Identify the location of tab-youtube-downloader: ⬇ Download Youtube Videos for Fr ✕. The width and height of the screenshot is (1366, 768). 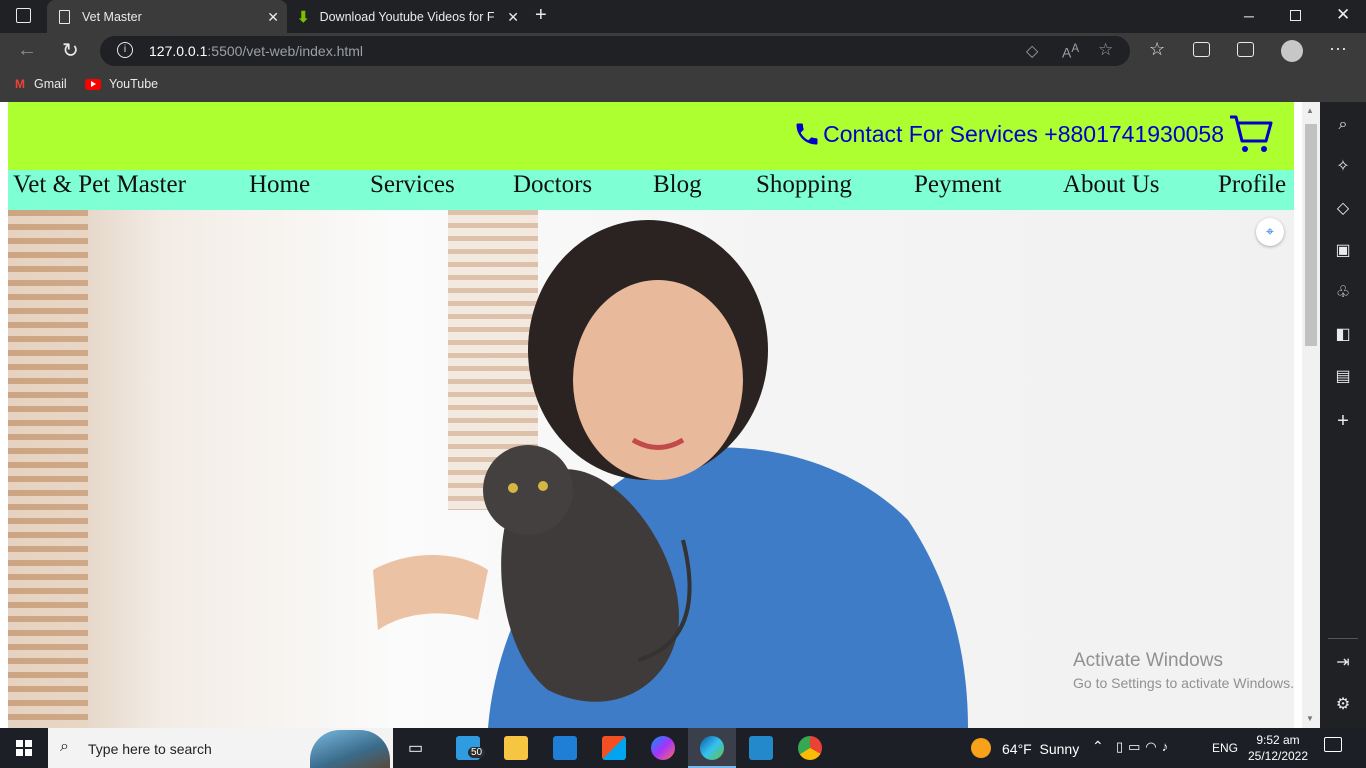
(407, 16).